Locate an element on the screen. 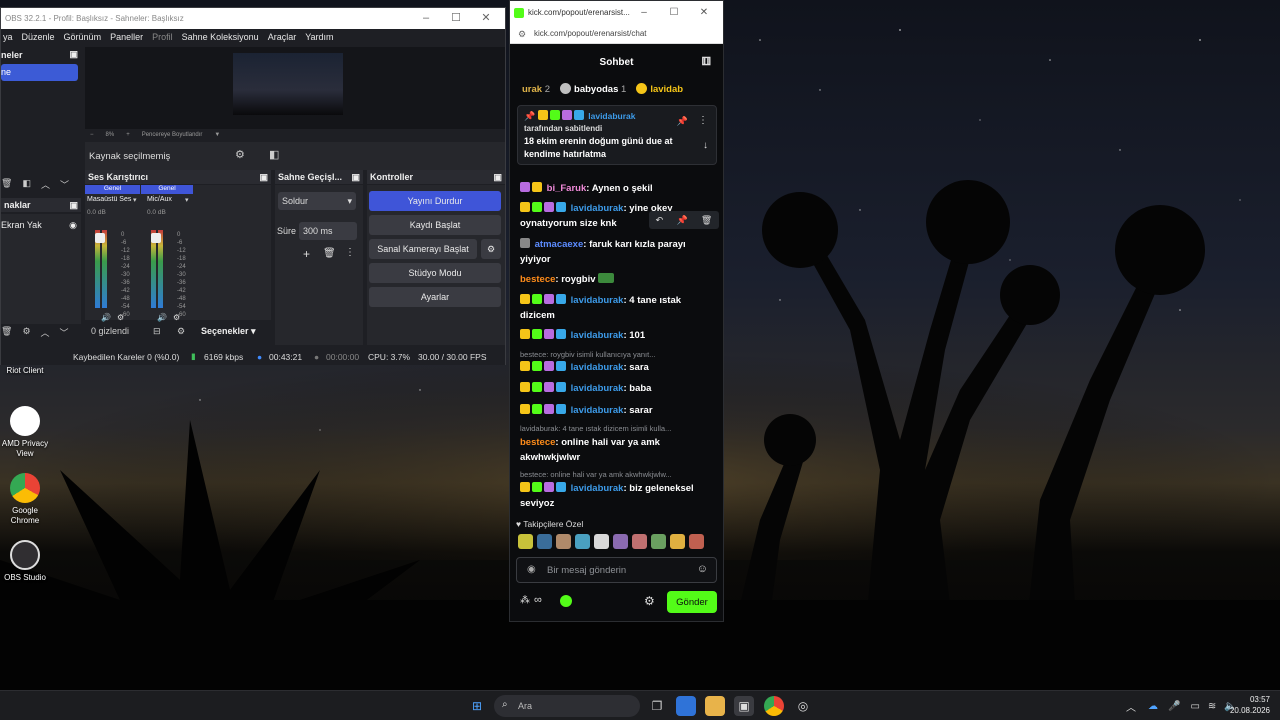 The width and height of the screenshot is (1280, 720). chat-username: atmacaexe is located at coordinates (559, 244).